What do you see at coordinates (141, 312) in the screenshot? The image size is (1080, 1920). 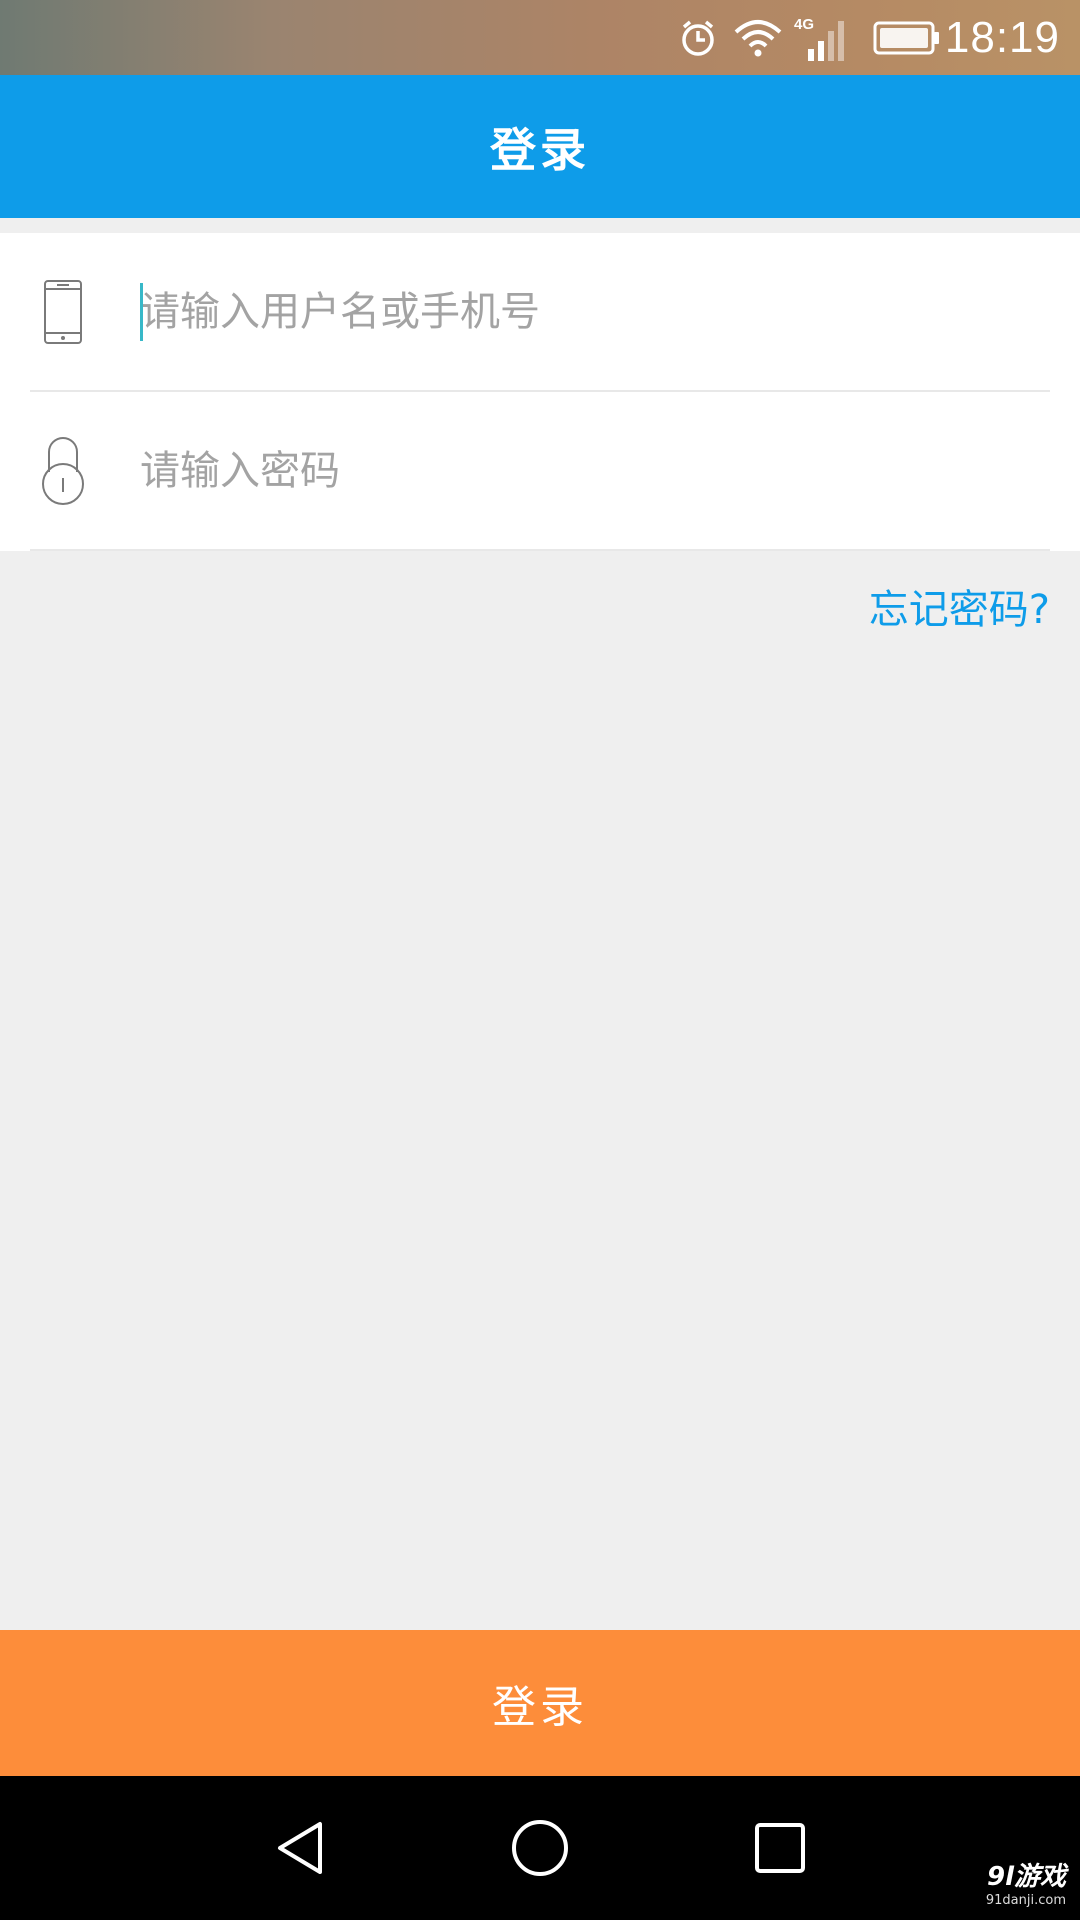 I see `text-cursor` at bounding box center [141, 312].